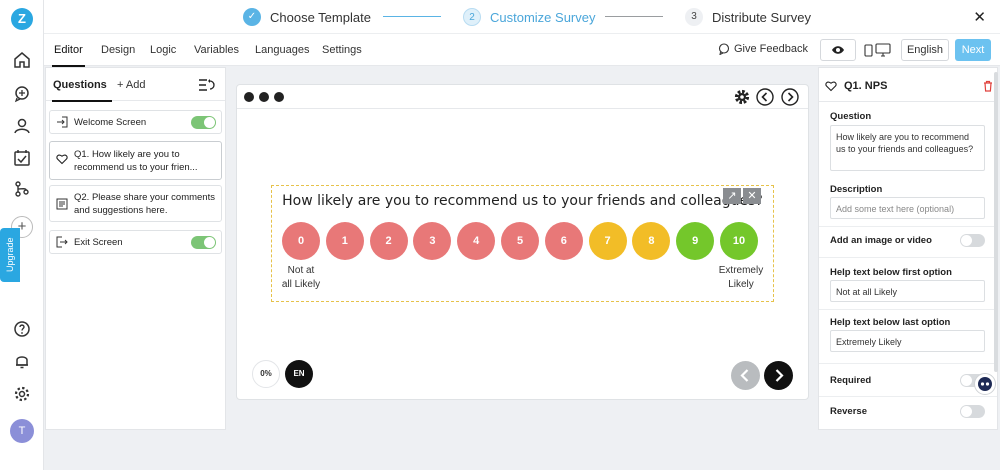 This screenshot has width=1000, height=470. I want to click on item-label-line2: and suggestions here., so click(121, 210).